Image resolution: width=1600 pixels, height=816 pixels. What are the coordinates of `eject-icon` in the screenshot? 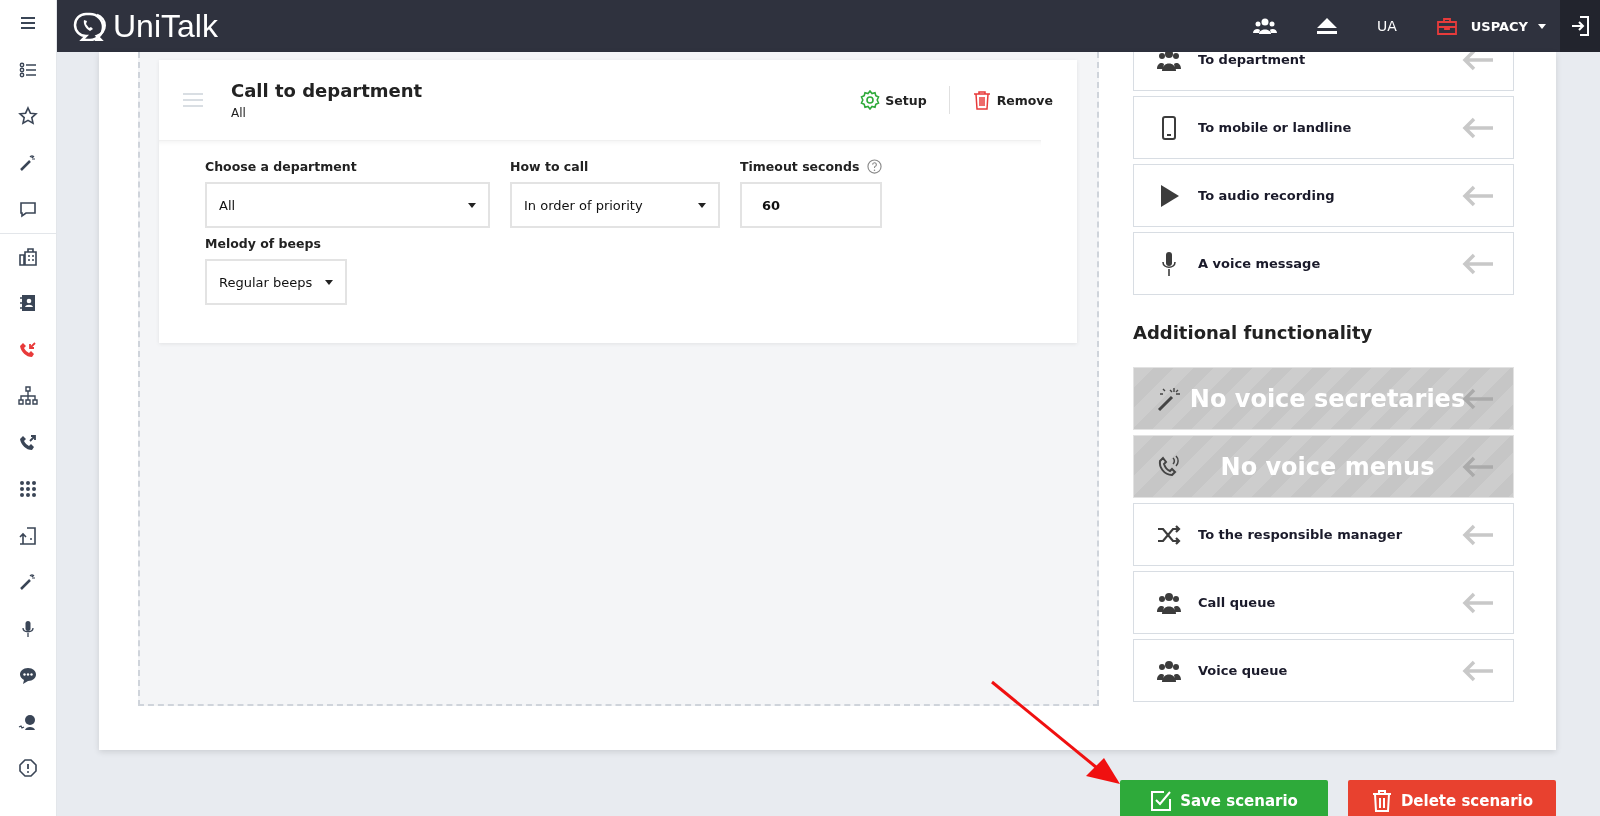 It's located at (1326, 26).